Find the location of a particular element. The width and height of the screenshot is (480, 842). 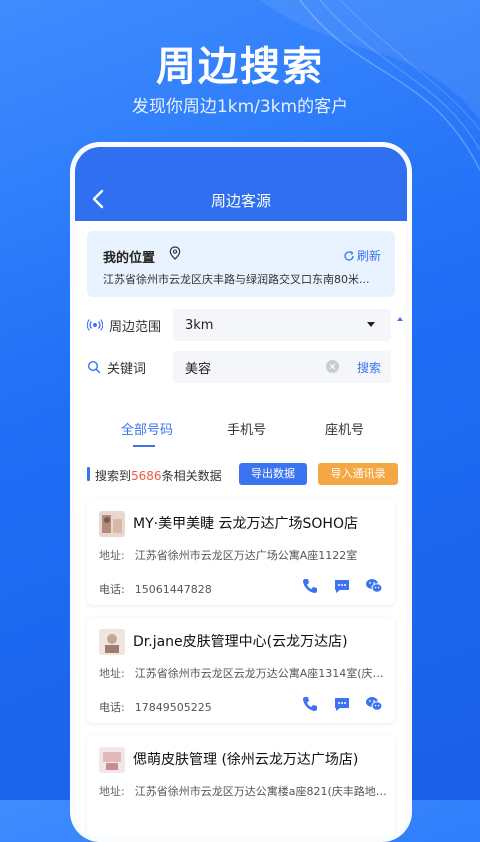

range-value: 3km is located at coordinates (199, 325).